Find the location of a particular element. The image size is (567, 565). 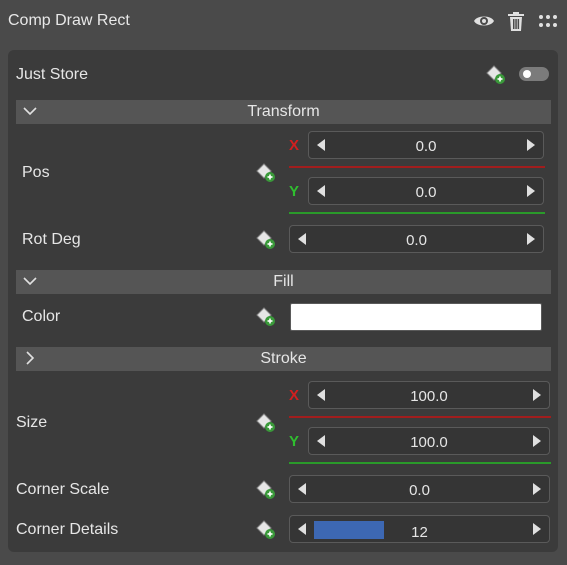

pos-x-axis-label: X is located at coordinates (294, 145).